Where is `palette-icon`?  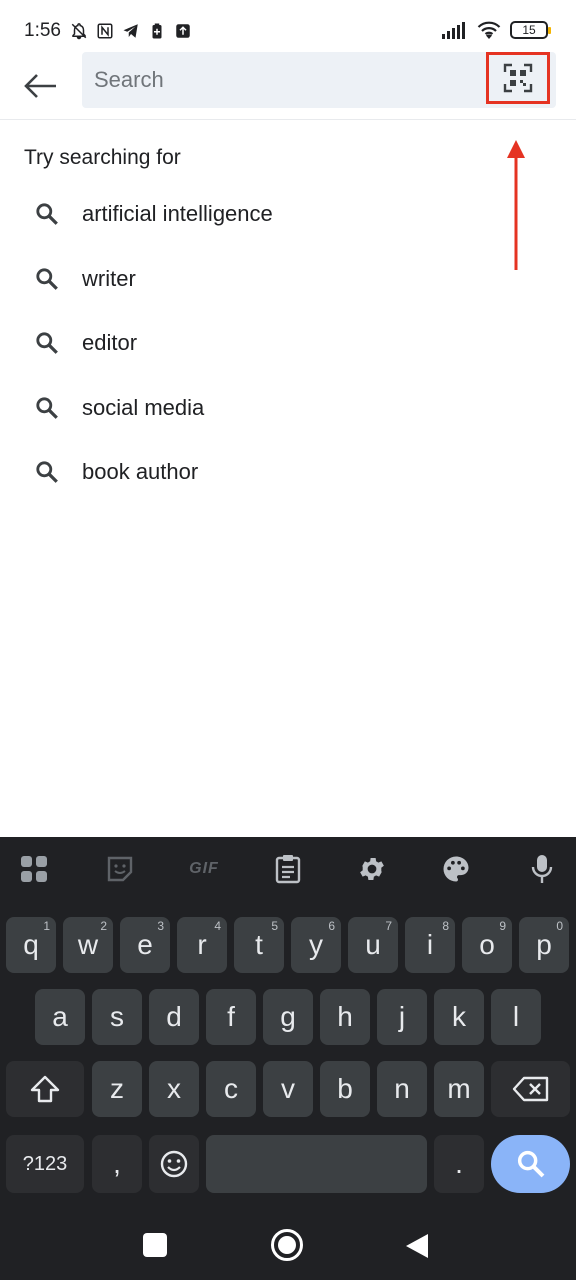 palette-icon is located at coordinates (456, 869).